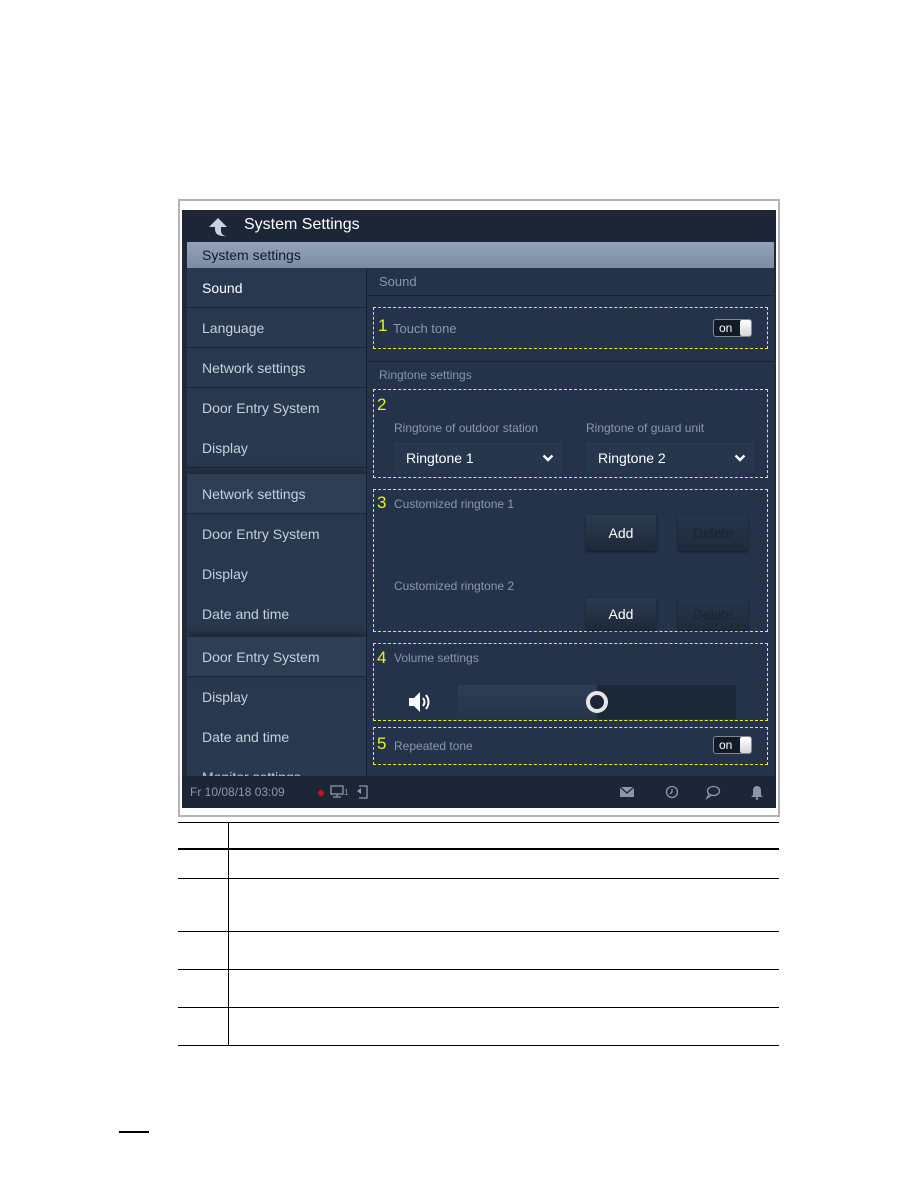  What do you see at coordinates (276, 328) in the screenshot?
I see `sidebar-item-language: Language` at bounding box center [276, 328].